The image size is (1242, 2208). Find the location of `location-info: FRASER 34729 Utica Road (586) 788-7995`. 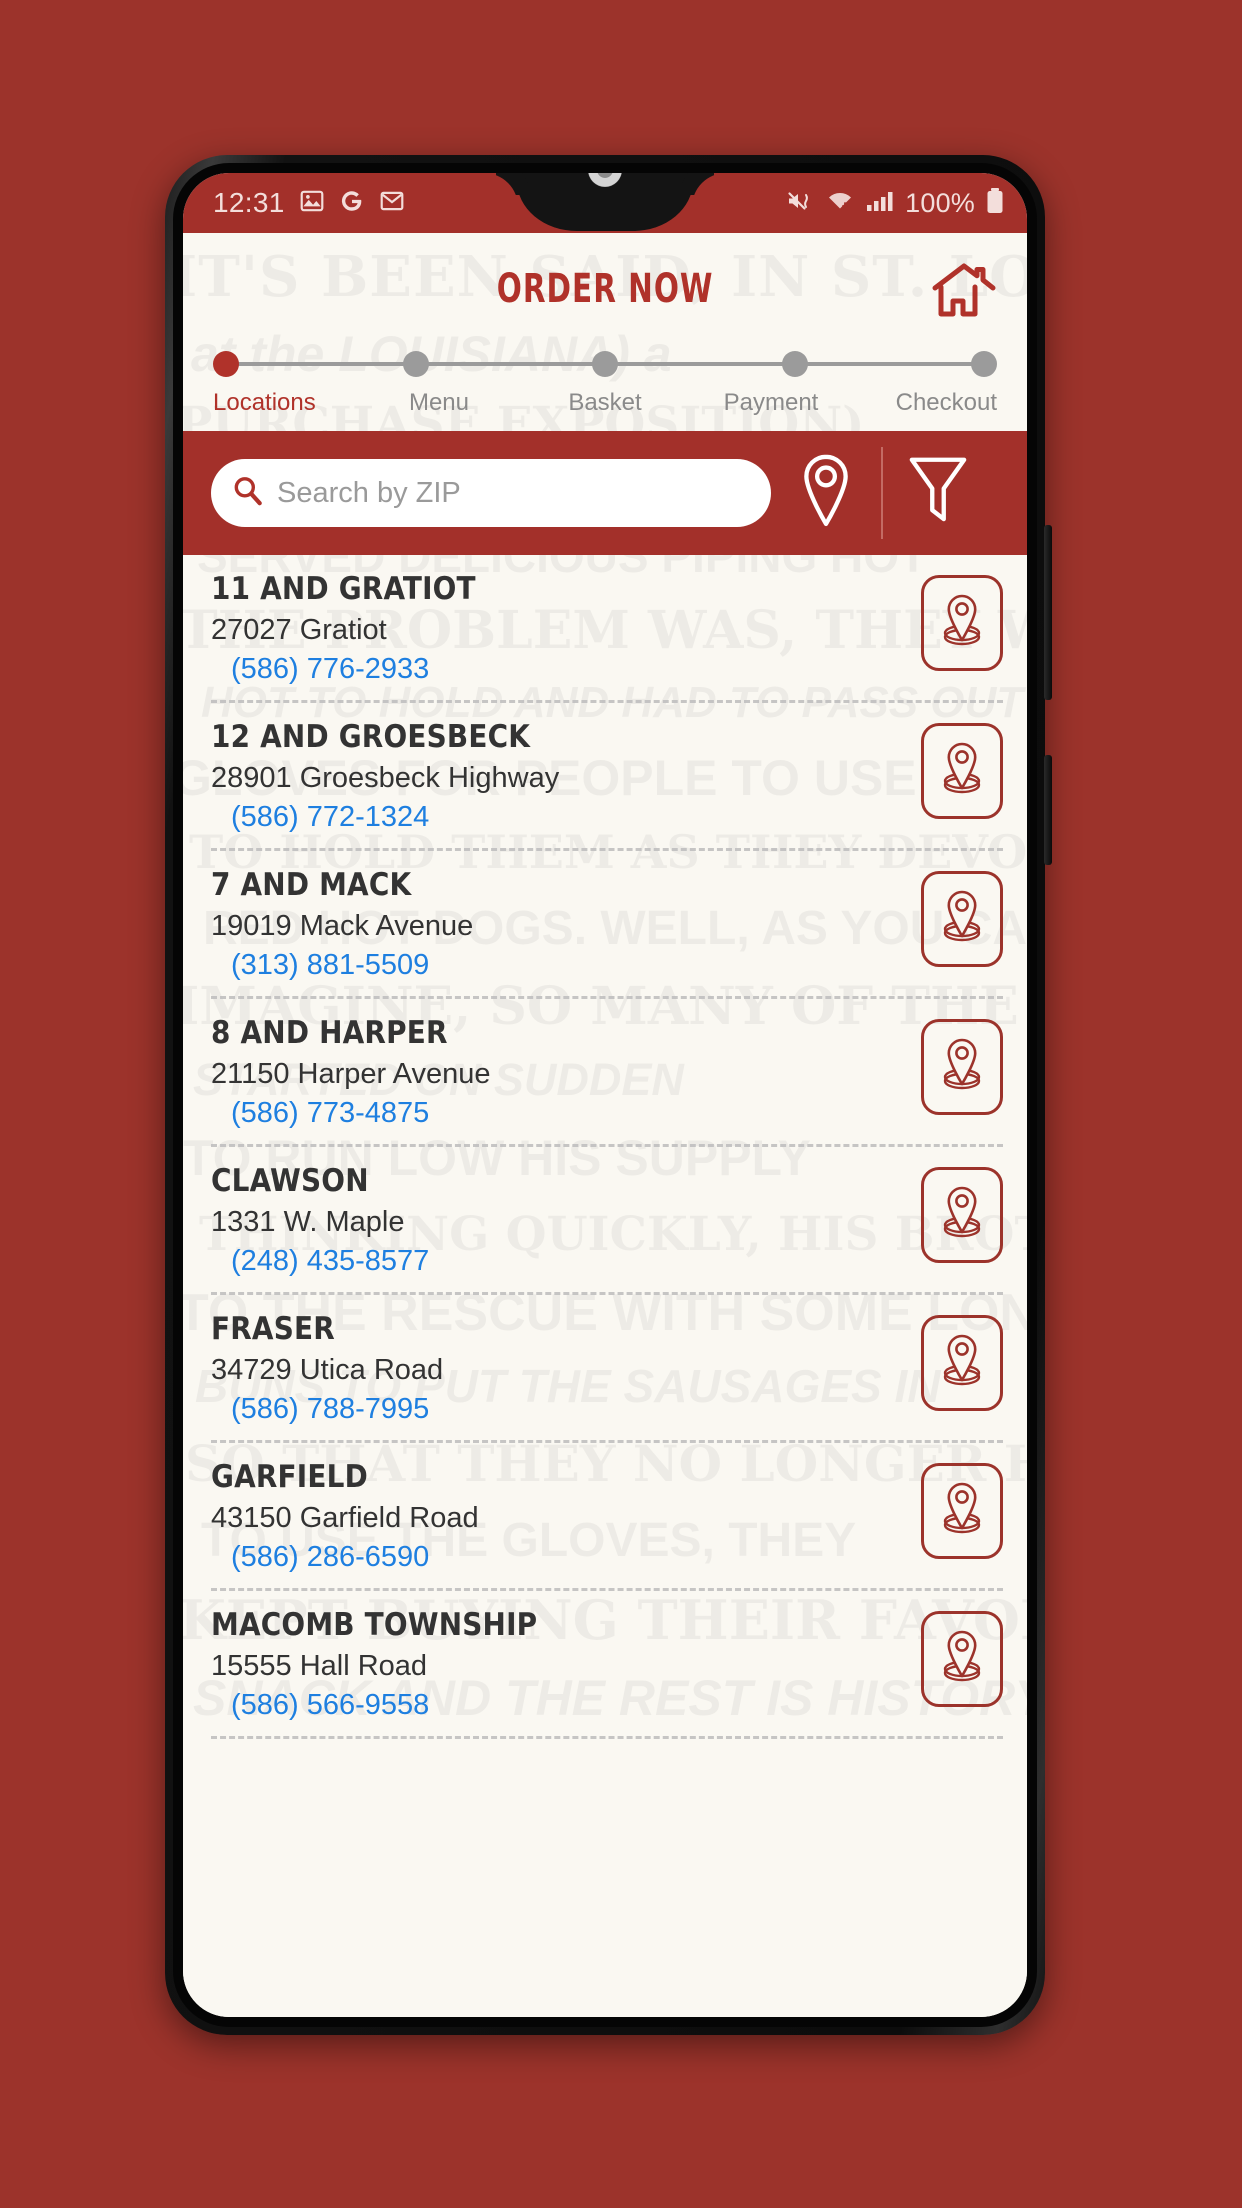

location-info: FRASER 34729 Utica Road (586) 788-7995 is located at coordinates (566, 1368).